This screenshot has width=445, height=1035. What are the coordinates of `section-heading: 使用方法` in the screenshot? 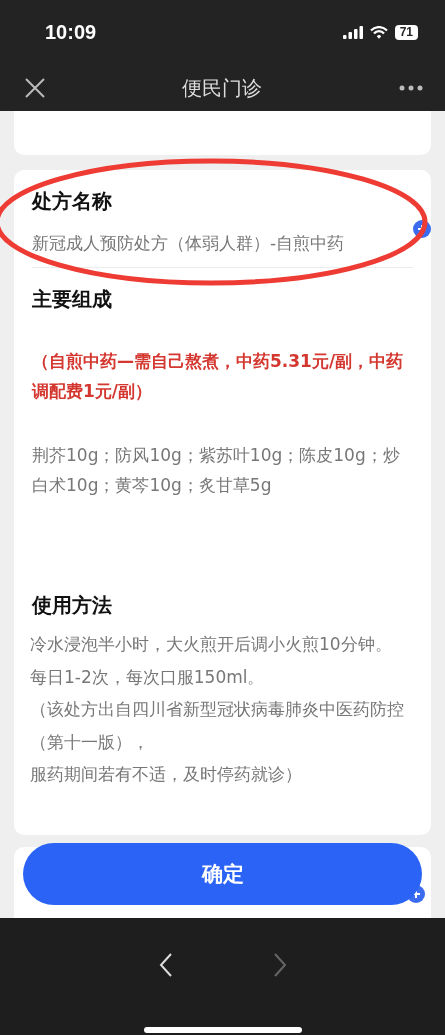 It's located at (72, 605).